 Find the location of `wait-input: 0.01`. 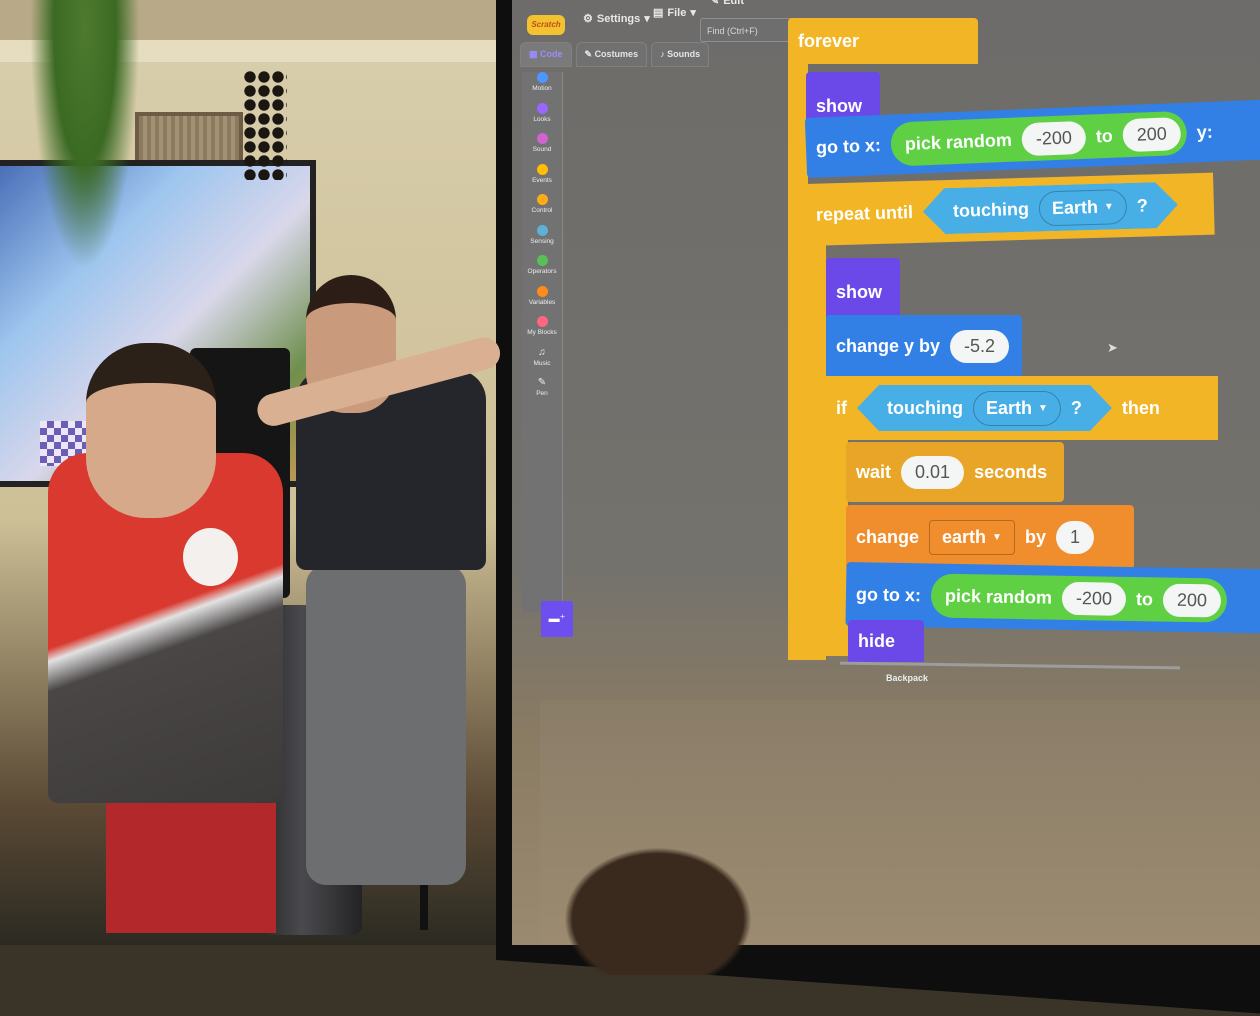

wait-input: 0.01 is located at coordinates (933, 472).